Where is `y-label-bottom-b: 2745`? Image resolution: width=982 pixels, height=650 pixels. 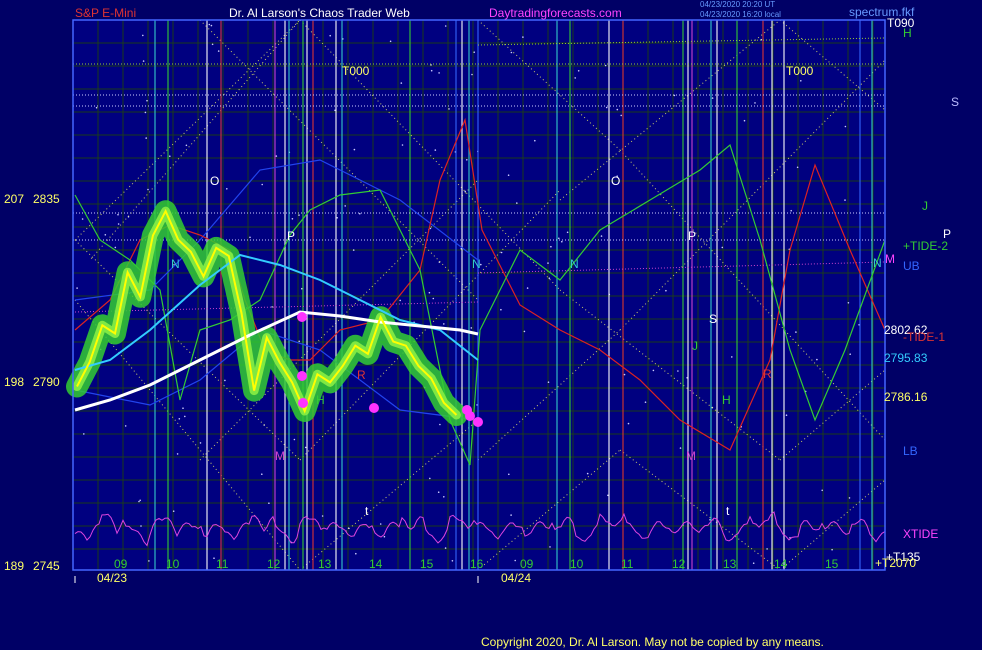
y-label-bottom-b: 2745 is located at coordinates (46, 566).